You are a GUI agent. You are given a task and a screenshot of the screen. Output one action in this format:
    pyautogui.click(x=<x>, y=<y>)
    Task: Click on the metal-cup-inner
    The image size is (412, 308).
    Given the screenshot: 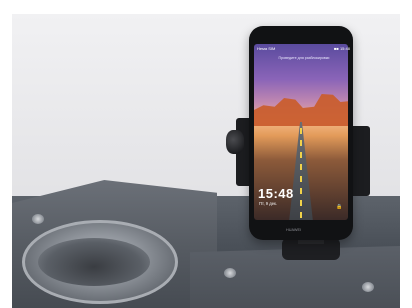 What is the action you would take?
    pyautogui.click(x=94, y=262)
    